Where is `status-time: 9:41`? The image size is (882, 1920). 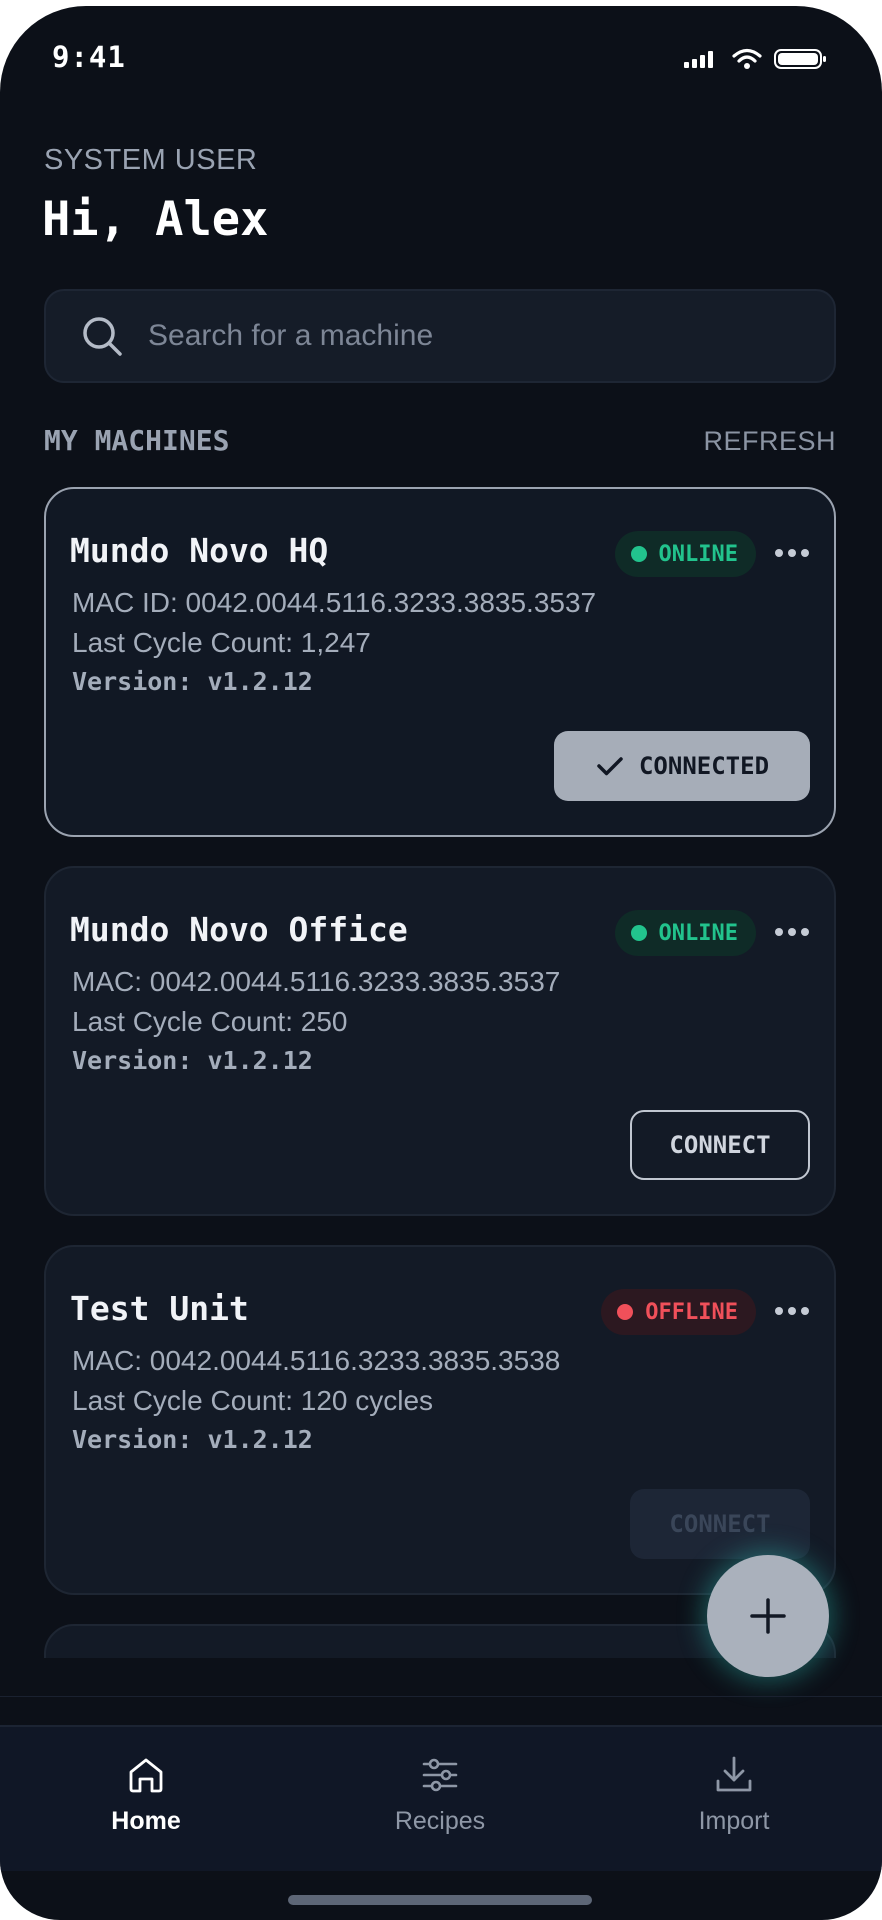 status-time: 9:41 is located at coordinates (89, 57).